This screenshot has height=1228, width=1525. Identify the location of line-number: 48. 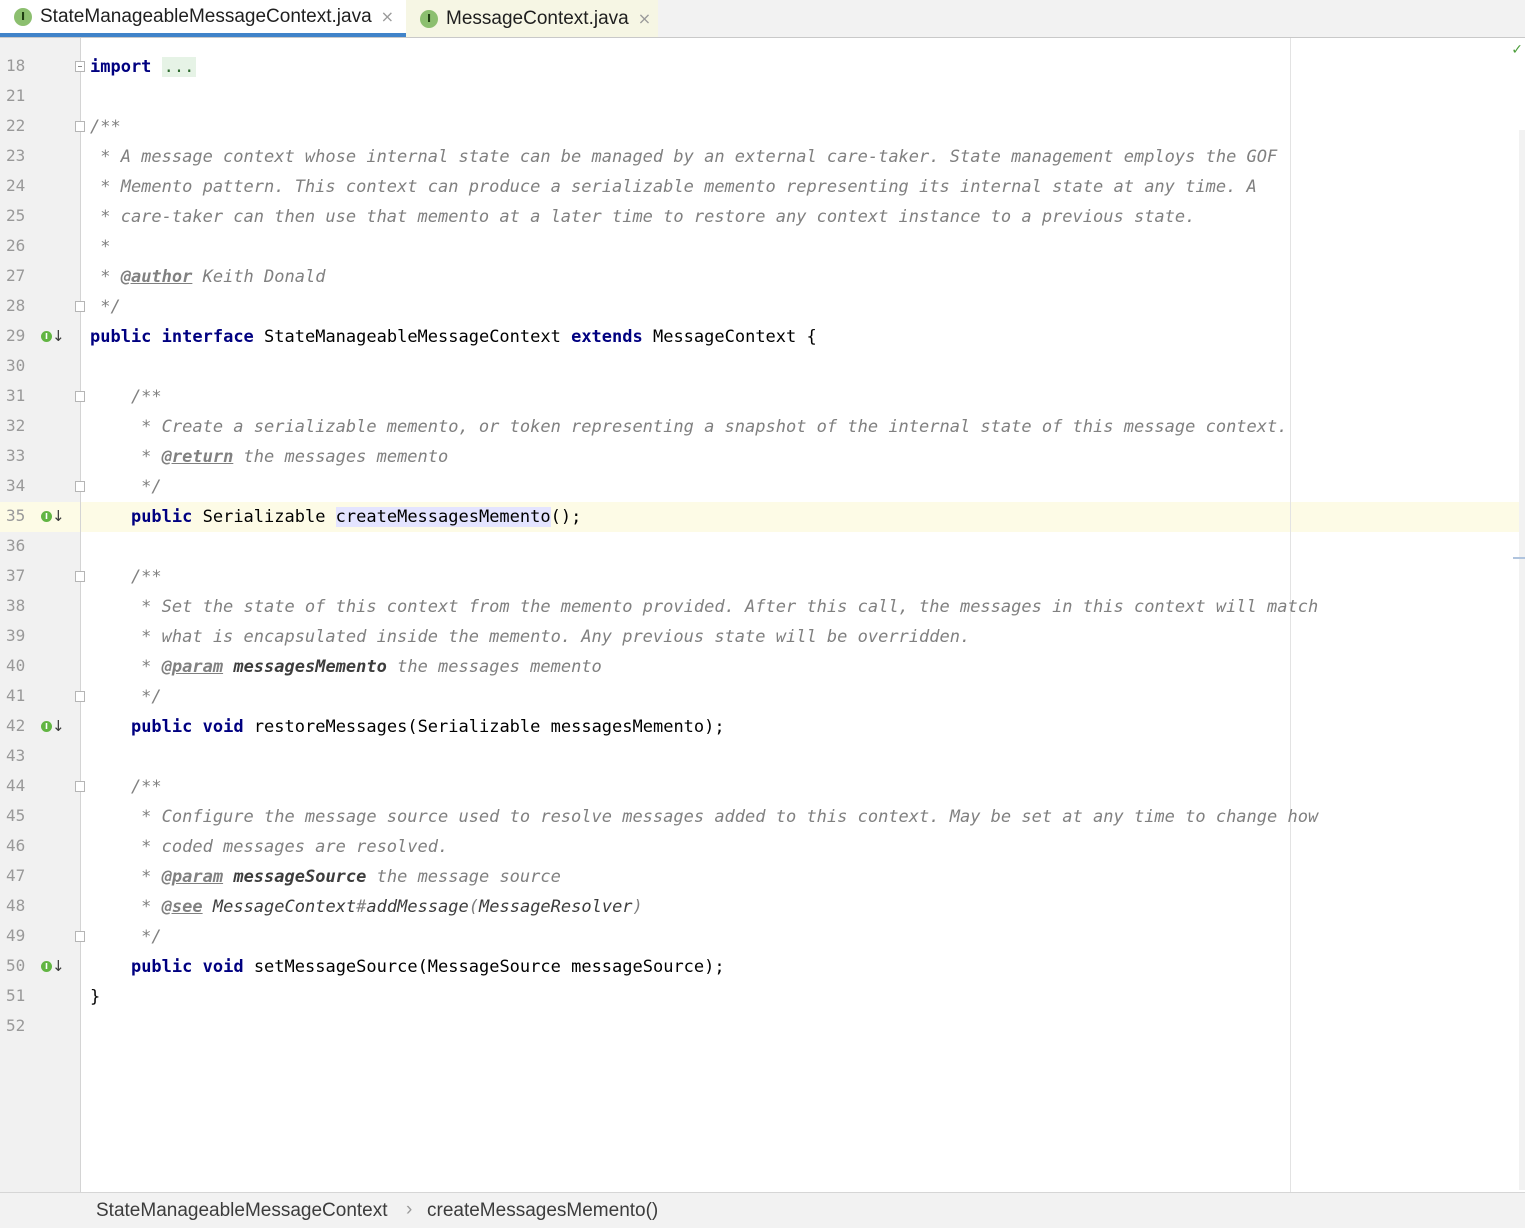
(18, 905).